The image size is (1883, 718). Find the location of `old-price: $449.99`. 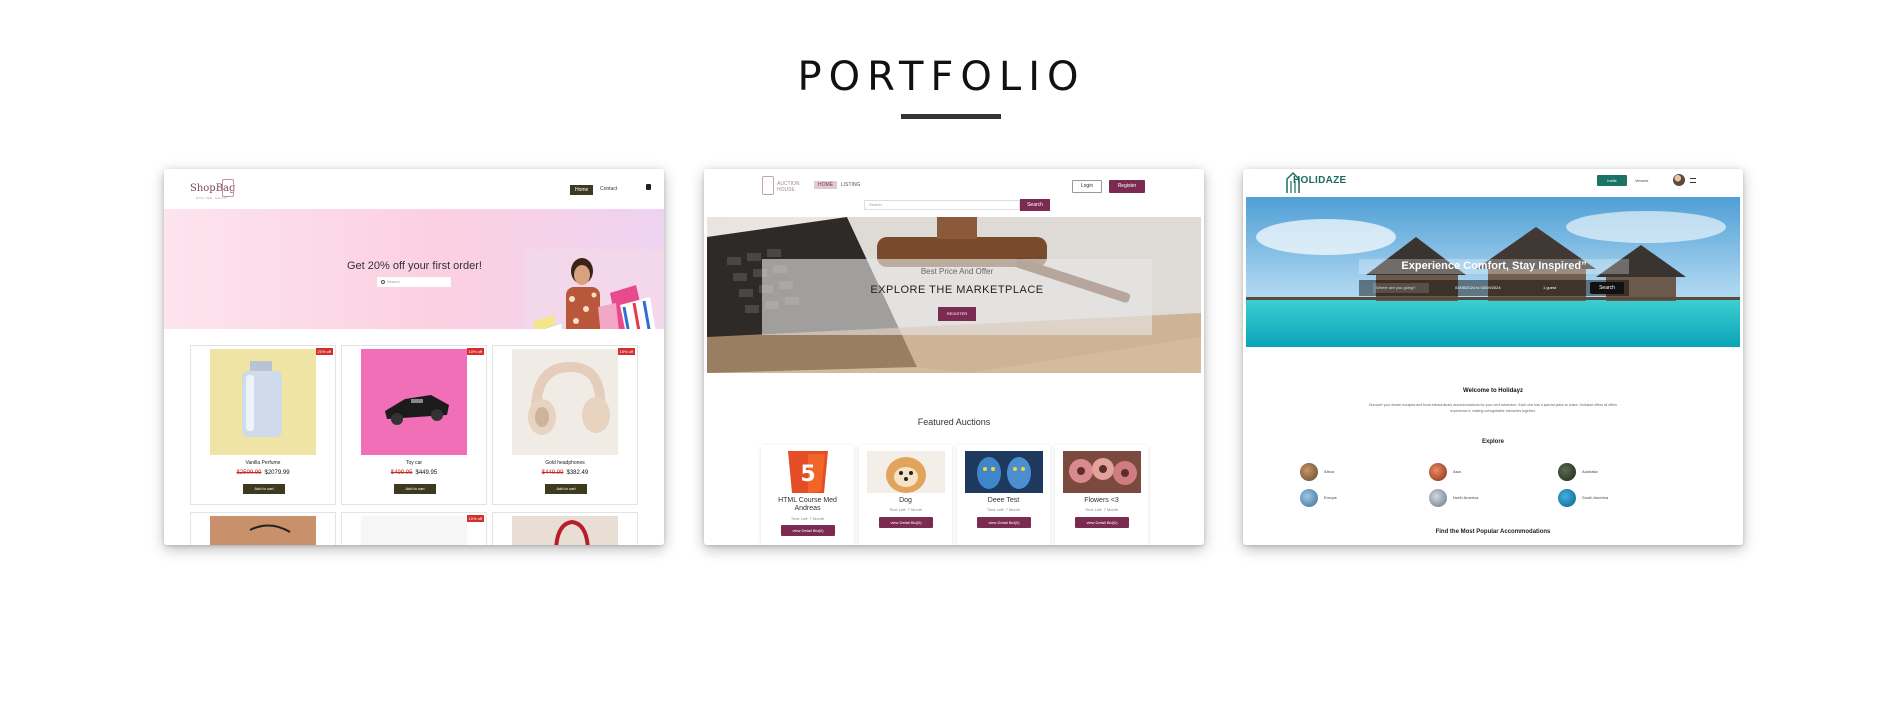

old-price: $449.99 is located at coordinates (552, 473).